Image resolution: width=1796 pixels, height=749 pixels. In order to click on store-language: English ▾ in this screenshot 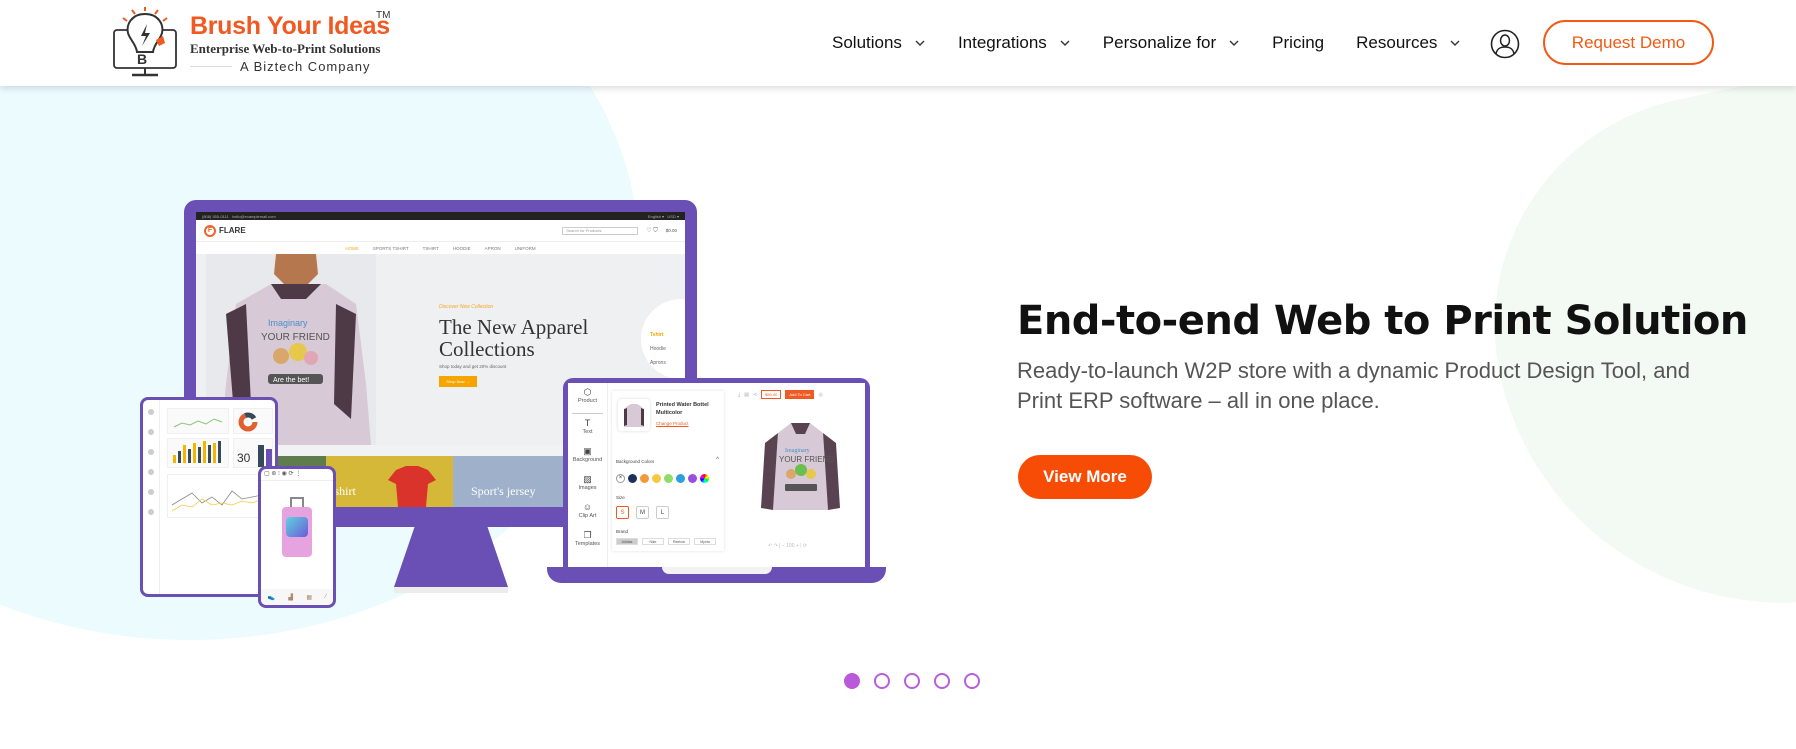, I will do `click(656, 216)`.